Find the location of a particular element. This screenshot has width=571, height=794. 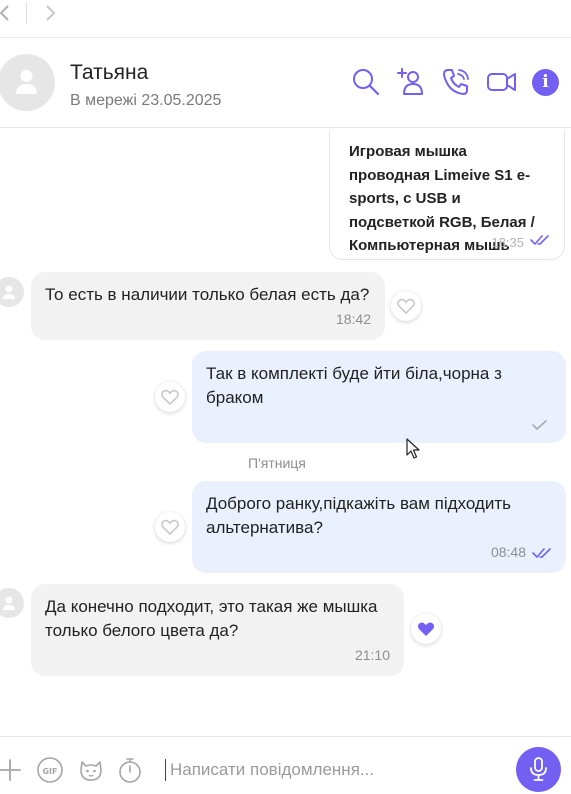

timer-icon is located at coordinates (130, 770).